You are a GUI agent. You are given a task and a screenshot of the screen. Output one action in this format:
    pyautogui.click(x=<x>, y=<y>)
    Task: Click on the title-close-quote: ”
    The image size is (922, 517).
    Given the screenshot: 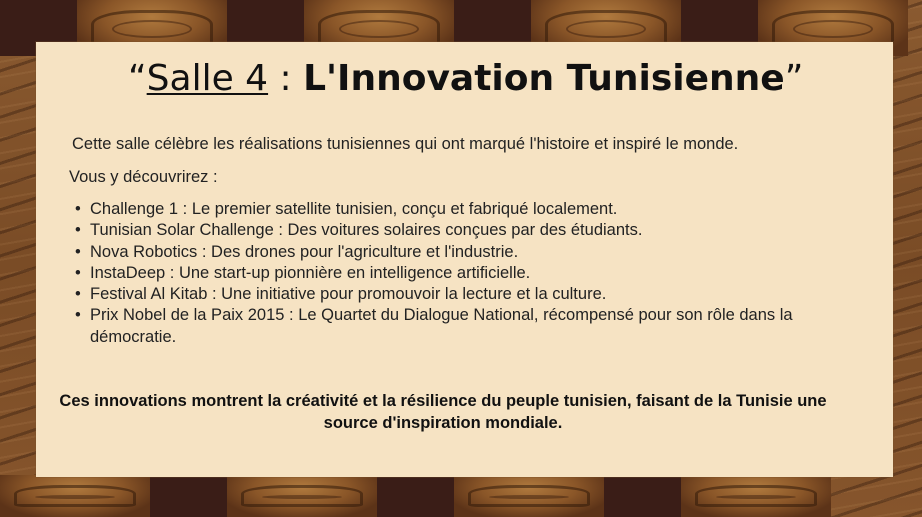 What is the action you would take?
    pyautogui.click(x=794, y=78)
    